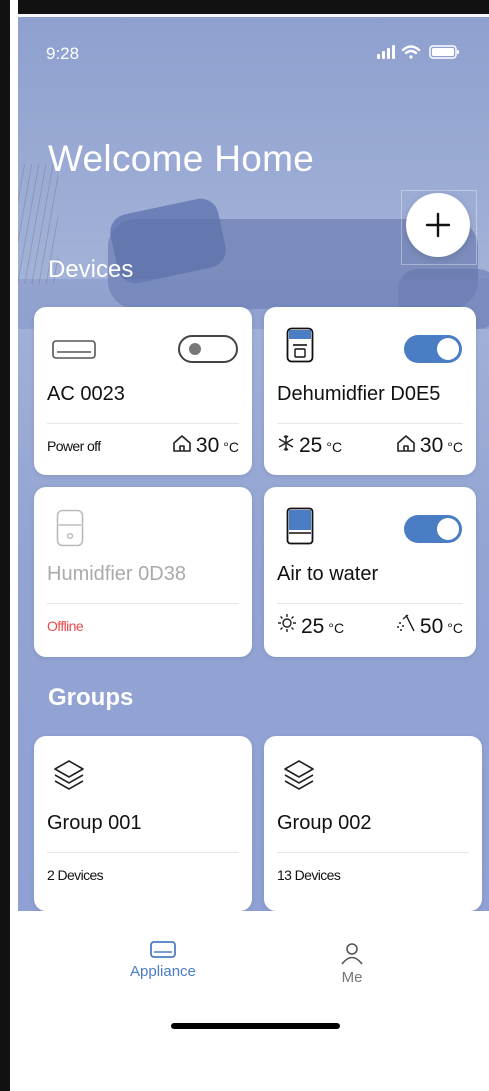 The image size is (489, 1091). Describe the element at coordinates (143, 391) in the screenshot. I see `device-card-ac: AC 0023 Power off 30 °C` at that location.